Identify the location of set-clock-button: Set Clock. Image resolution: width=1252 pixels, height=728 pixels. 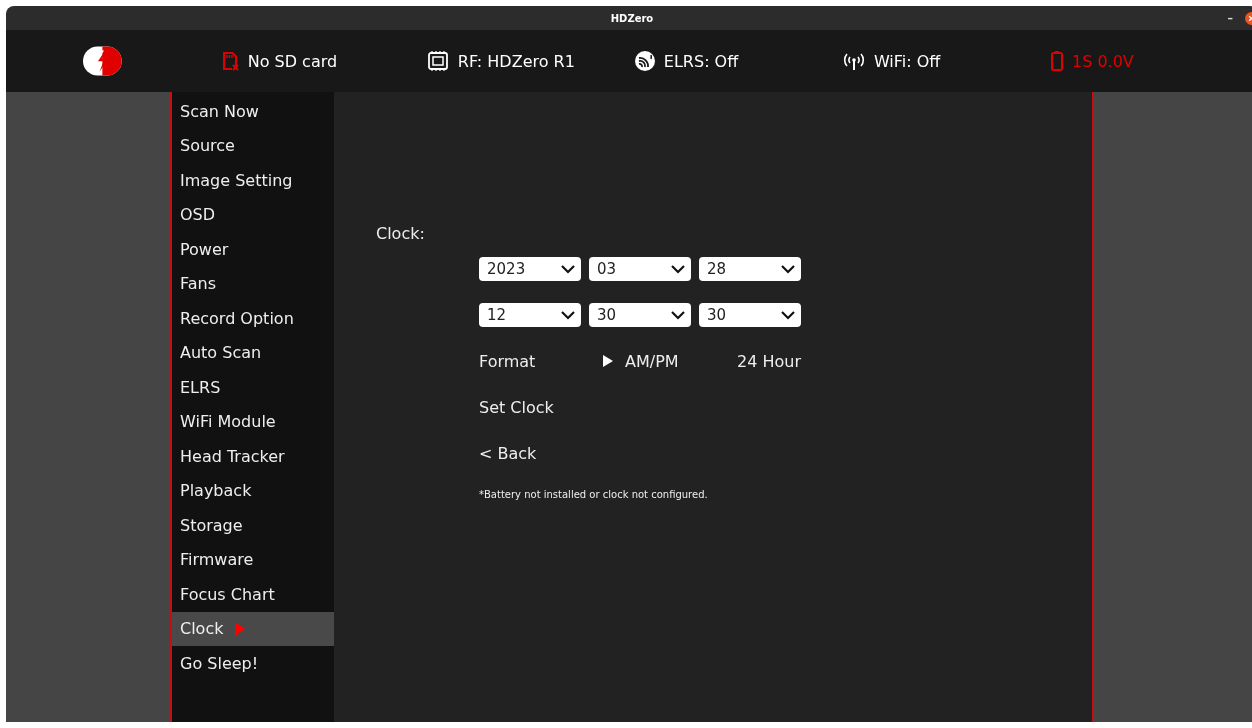
(516, 407).